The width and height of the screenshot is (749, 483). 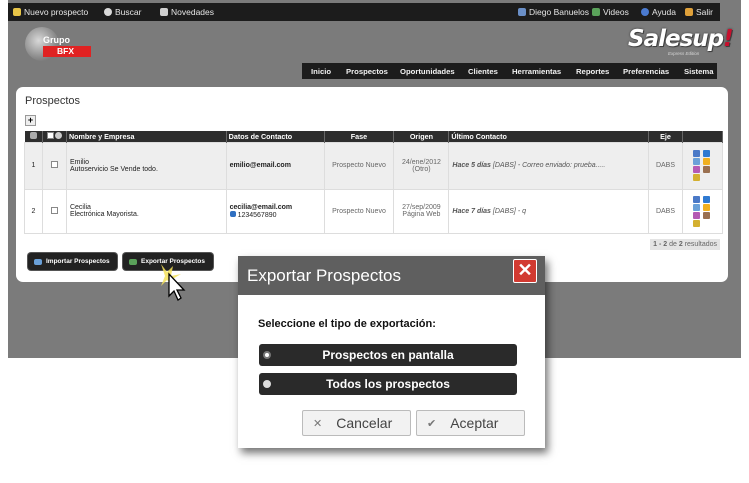 What do you see at coordinates (592, 71) in the screenshot?
I see `nav-reportes: Reportes` at bounding box center [592, 71].